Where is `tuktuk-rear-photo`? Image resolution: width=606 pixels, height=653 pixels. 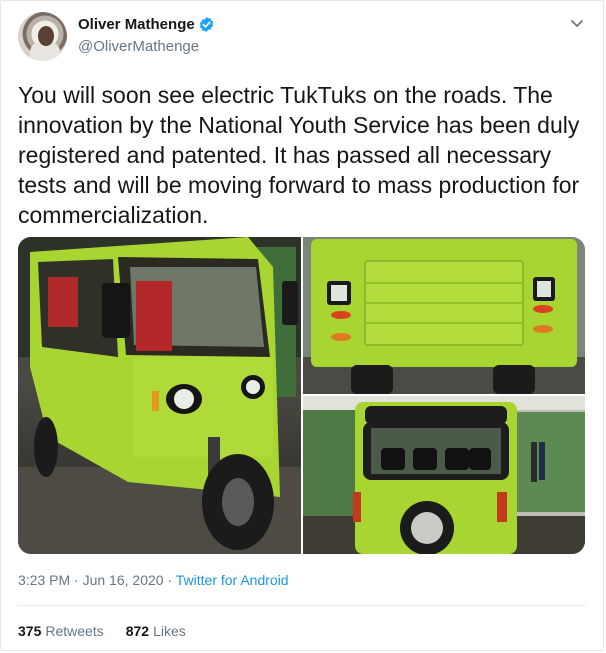
tuktuk-rear-photo is located at coordinates (444, 315).